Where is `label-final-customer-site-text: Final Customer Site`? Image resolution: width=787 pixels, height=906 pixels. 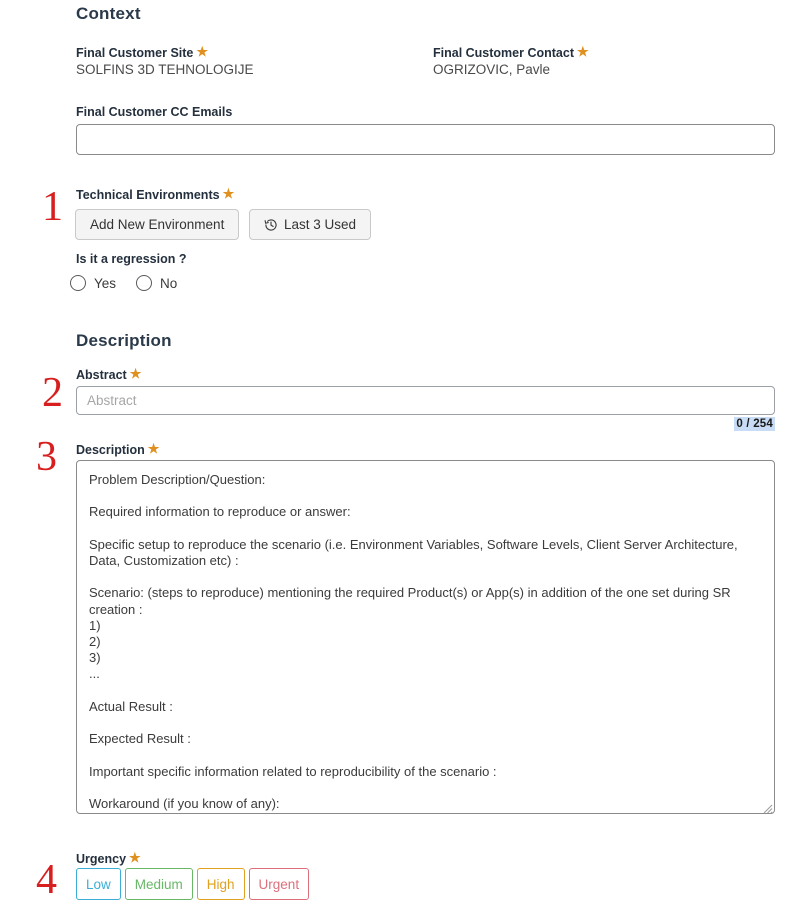
label-final-customer-site-text: Final Customer Site is located at coordinates (135, 53).